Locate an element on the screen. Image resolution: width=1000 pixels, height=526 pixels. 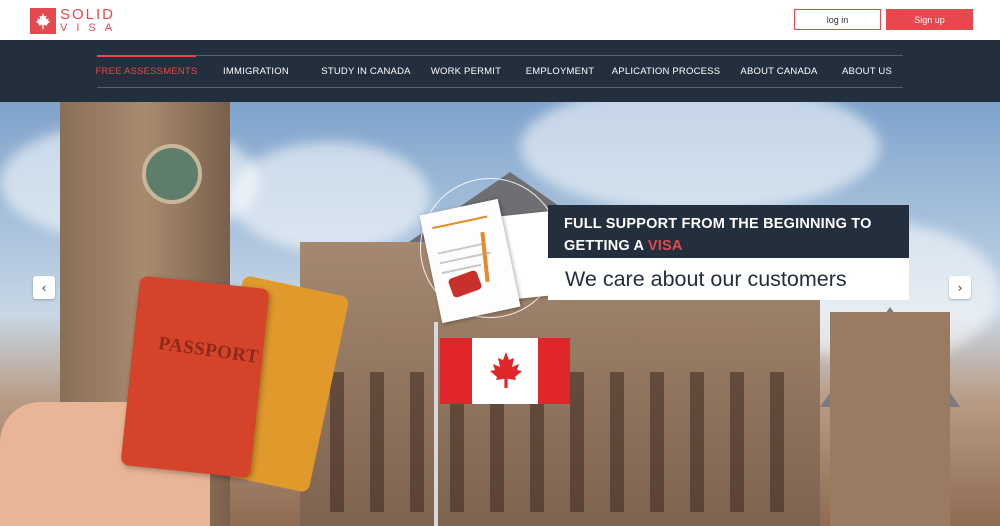
nav-item-immigration: IMMIGRATION is located at coordinates (256, 71).